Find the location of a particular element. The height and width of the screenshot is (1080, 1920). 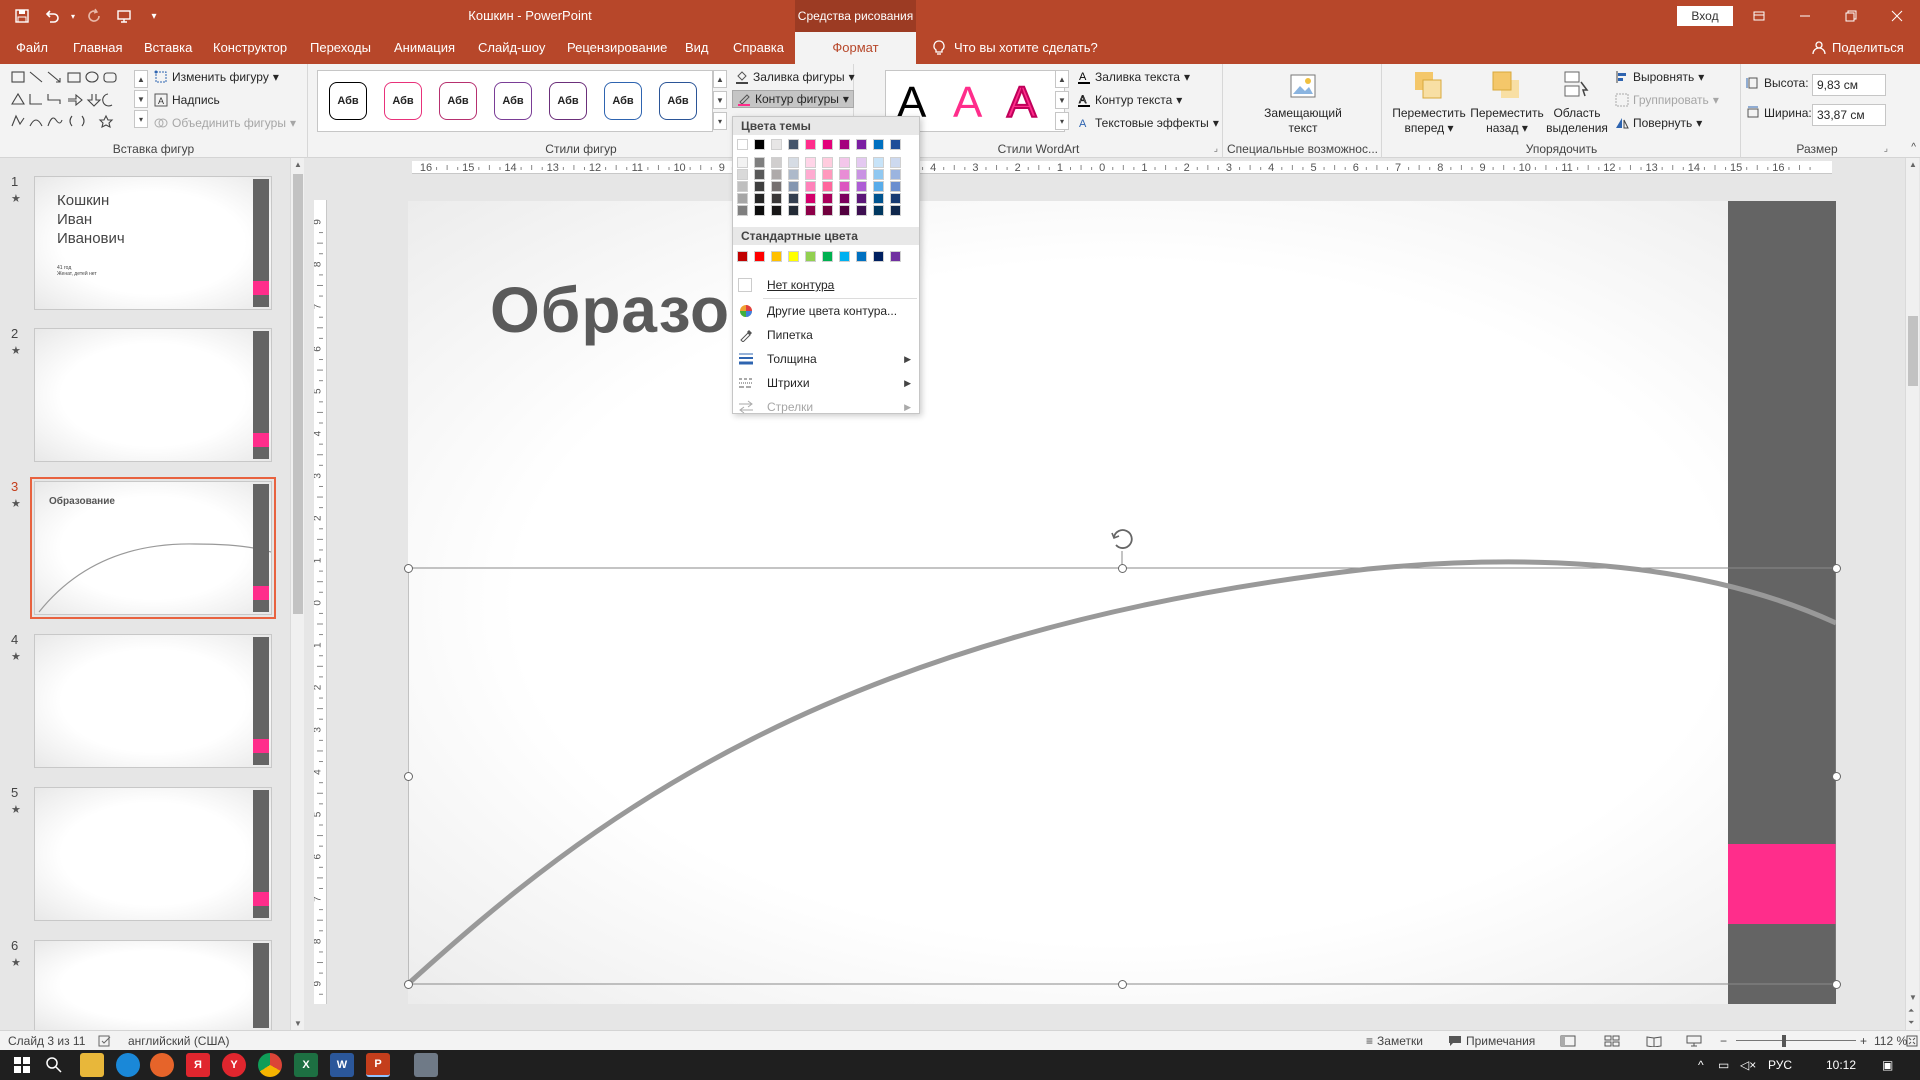

alt-text-button: Замещающий текст is located at coordinates (1303, 121).